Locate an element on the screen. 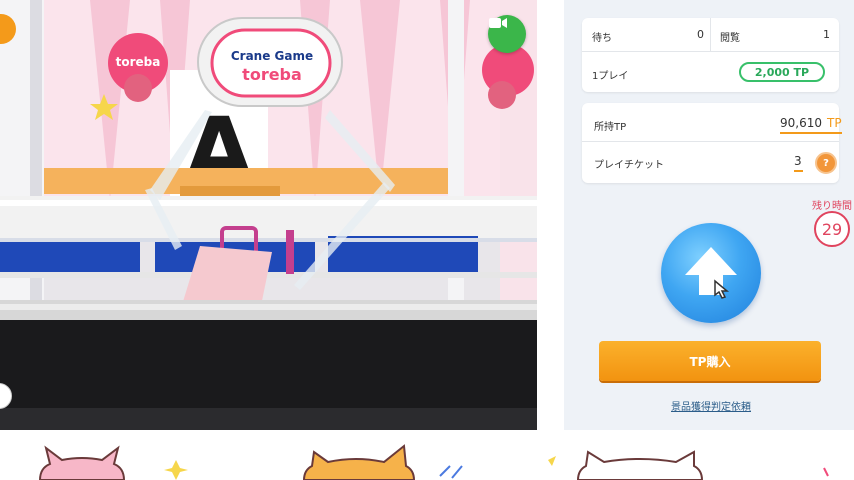 Image resolution: width=854 pixels, height=480 pixels. play-ticket-underline is located at coordinates (798, 171).